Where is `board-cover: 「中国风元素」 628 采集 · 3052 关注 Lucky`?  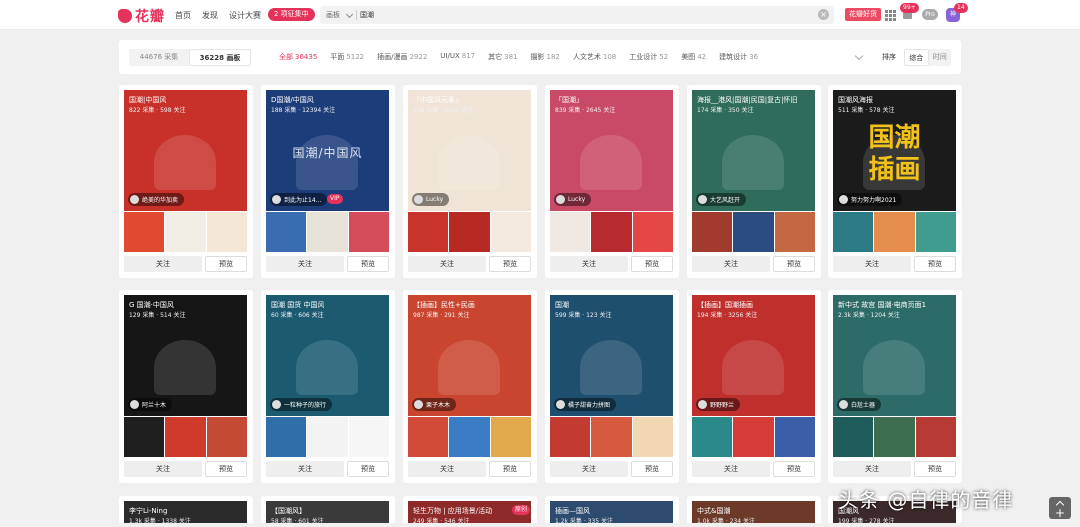 board-cover: 「中国风元素」 628 采集 · 3052 关注 Lucky is located at coordinates (469, 150).